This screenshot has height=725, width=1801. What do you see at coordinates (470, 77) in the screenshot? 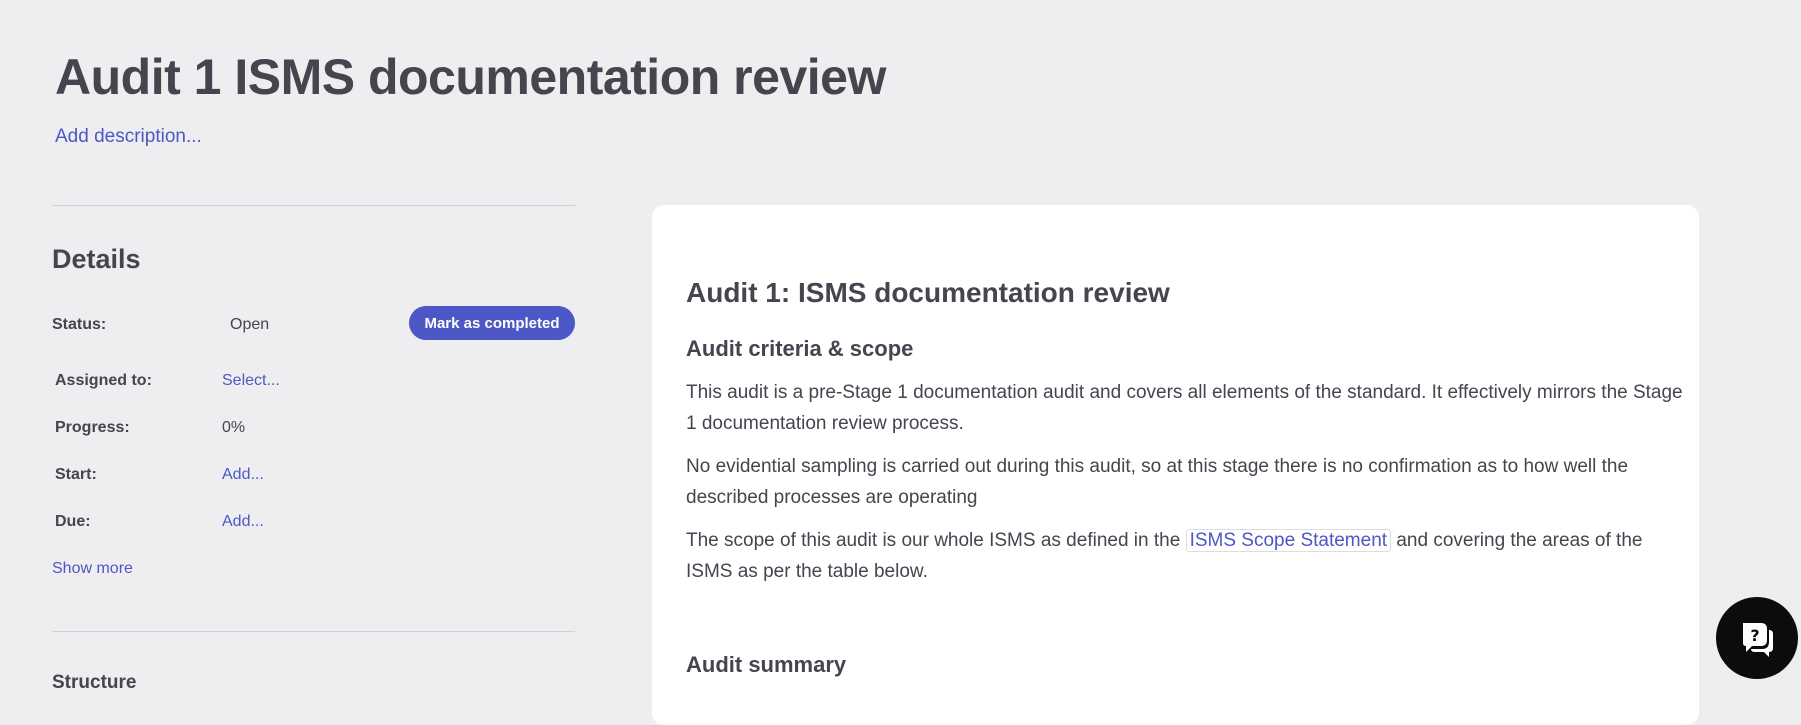
I see `page-title: Audit 1 ISMS documentation review` at bounding box center [470, 77].